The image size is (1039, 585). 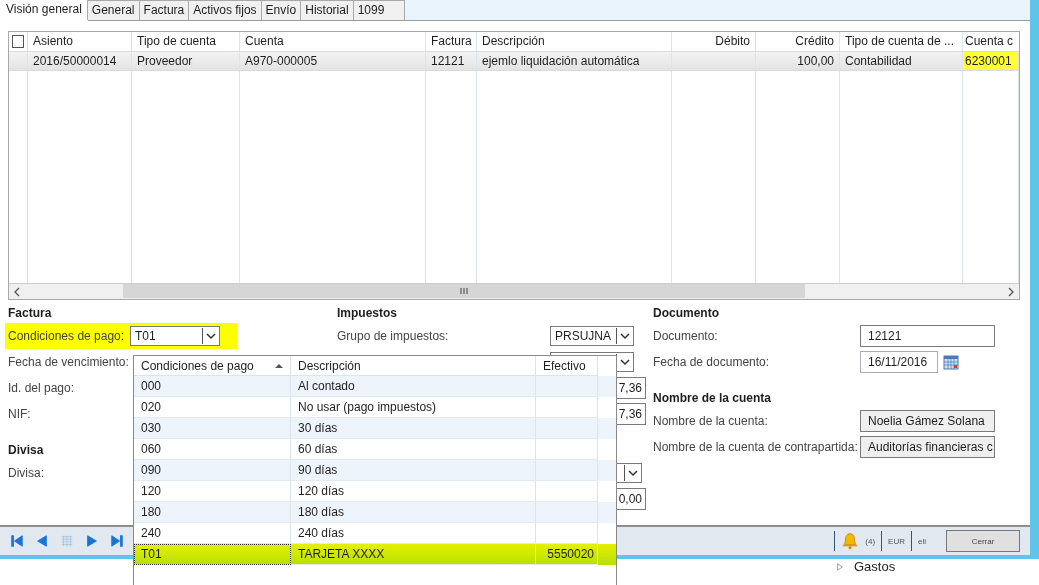 I want to click on tree-item: Gastos, so click(x=875, y=566).